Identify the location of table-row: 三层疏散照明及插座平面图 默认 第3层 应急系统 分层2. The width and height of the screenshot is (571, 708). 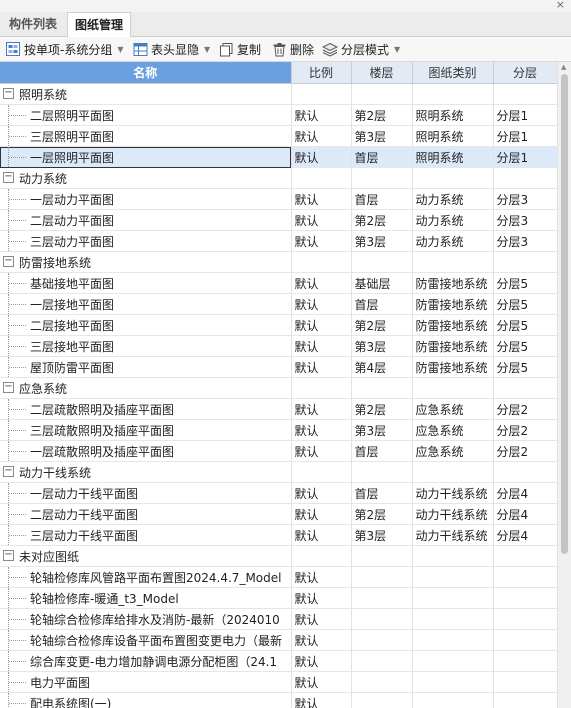
(278, 430).